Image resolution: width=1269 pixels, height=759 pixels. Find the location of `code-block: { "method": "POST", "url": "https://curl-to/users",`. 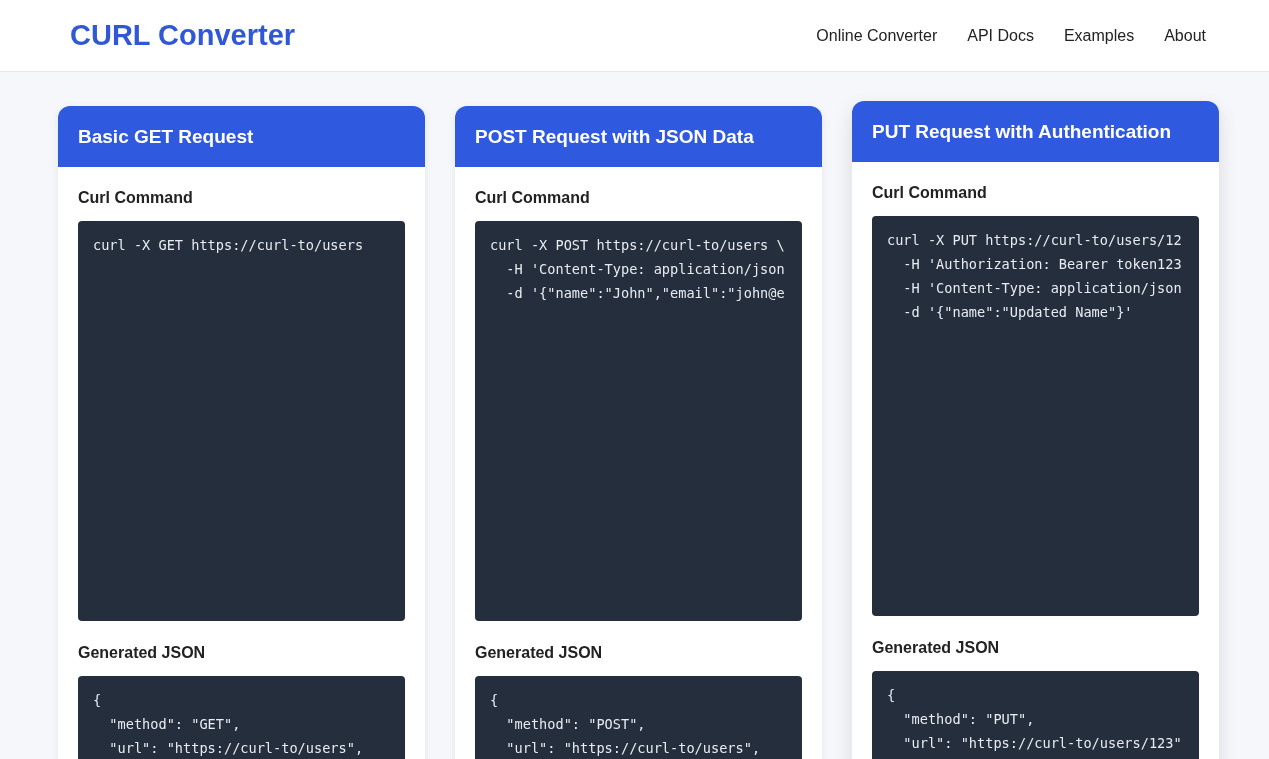

code-block: { "method": "POST", "url": "https://curl-to/users", is located at coordinates (638, 717).